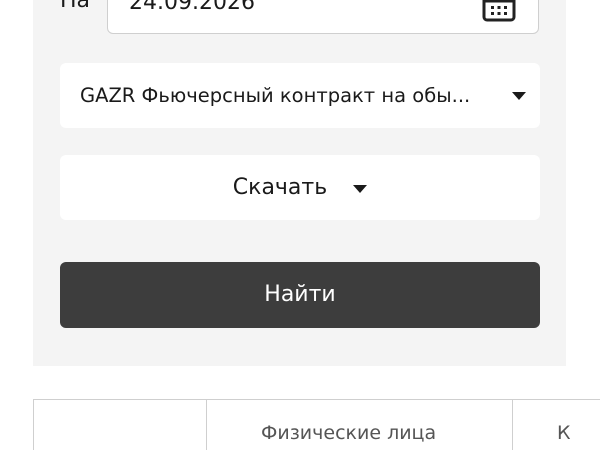  Describe the element at coordinates (323, 17) in the screenshot. I see `date-input: 24.09.2026` at that location.